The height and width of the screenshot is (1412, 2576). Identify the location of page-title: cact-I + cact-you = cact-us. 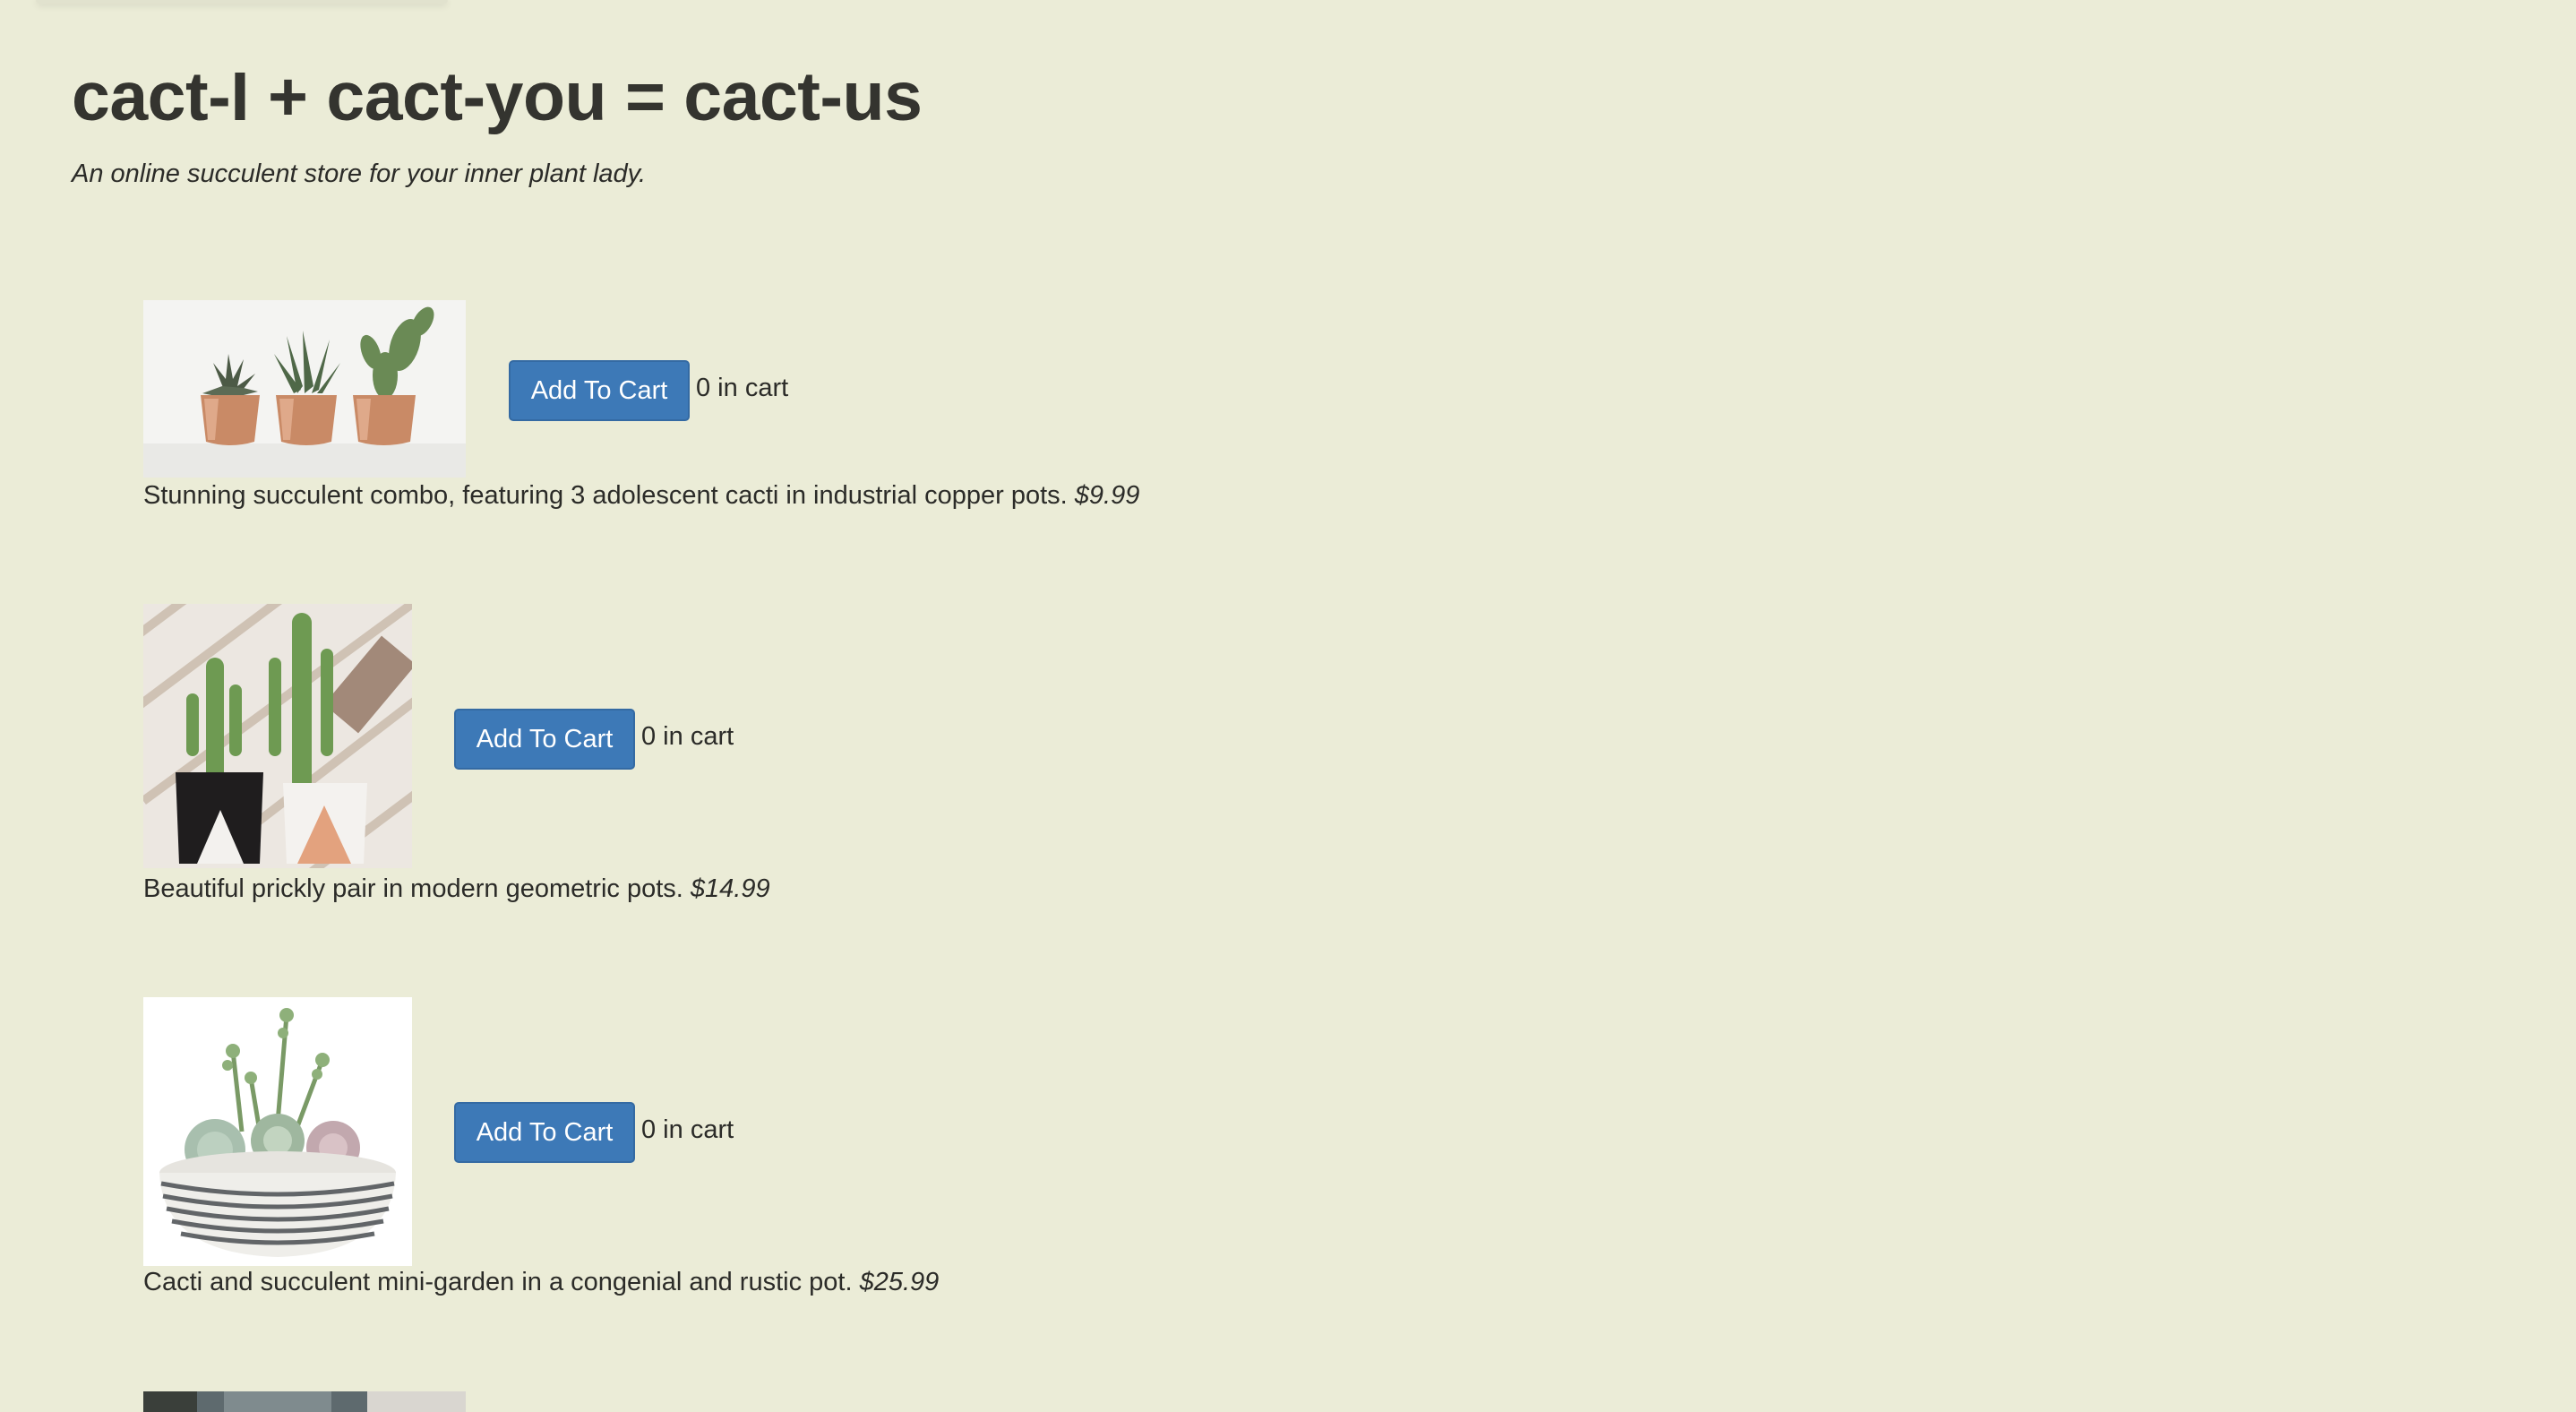
(497, 96).